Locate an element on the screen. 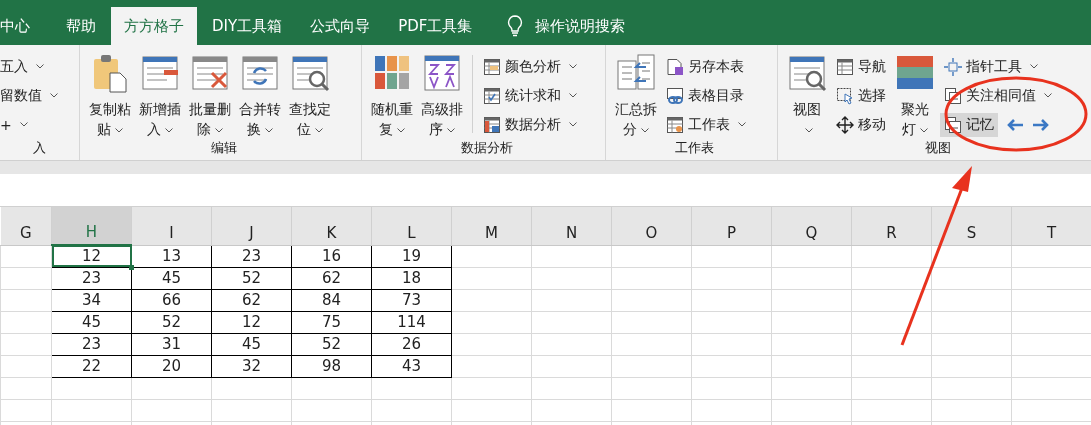  table-cell: 31 is located at coordinates (171, 344).